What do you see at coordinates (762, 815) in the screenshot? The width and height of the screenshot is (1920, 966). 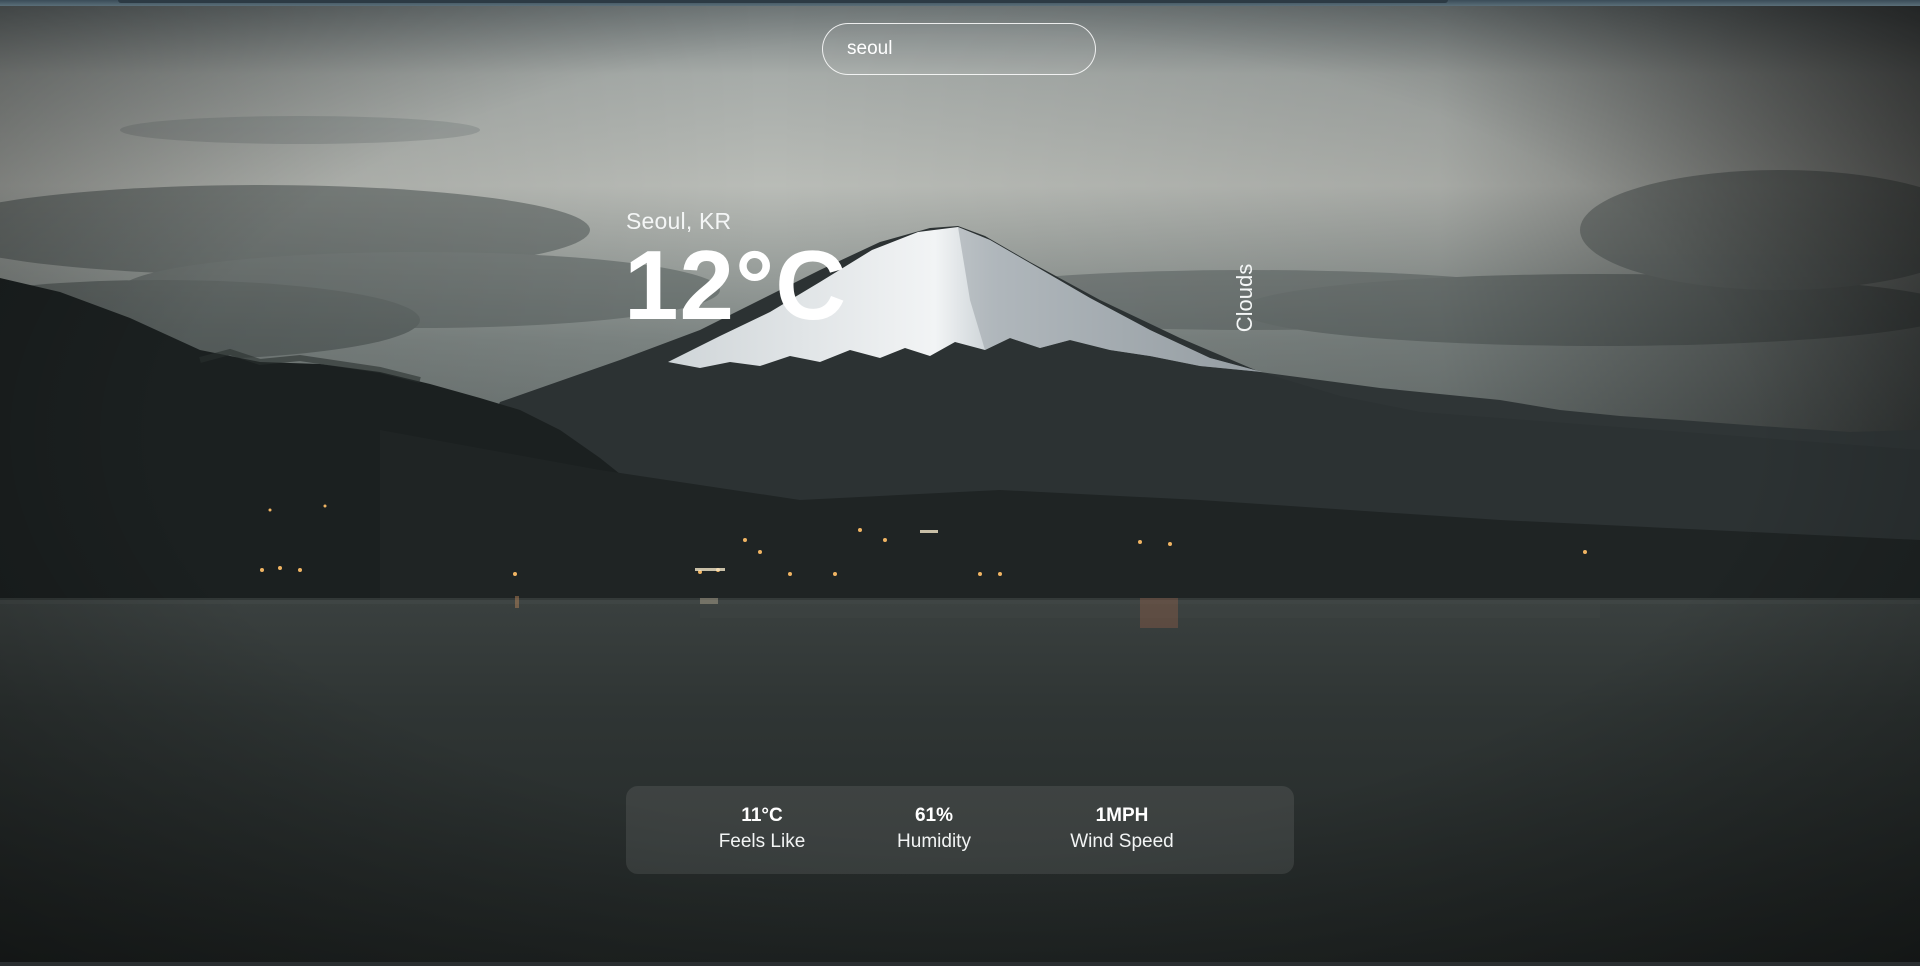 I see `feels-like-value: 11°C` at bounding box center [762, 815].